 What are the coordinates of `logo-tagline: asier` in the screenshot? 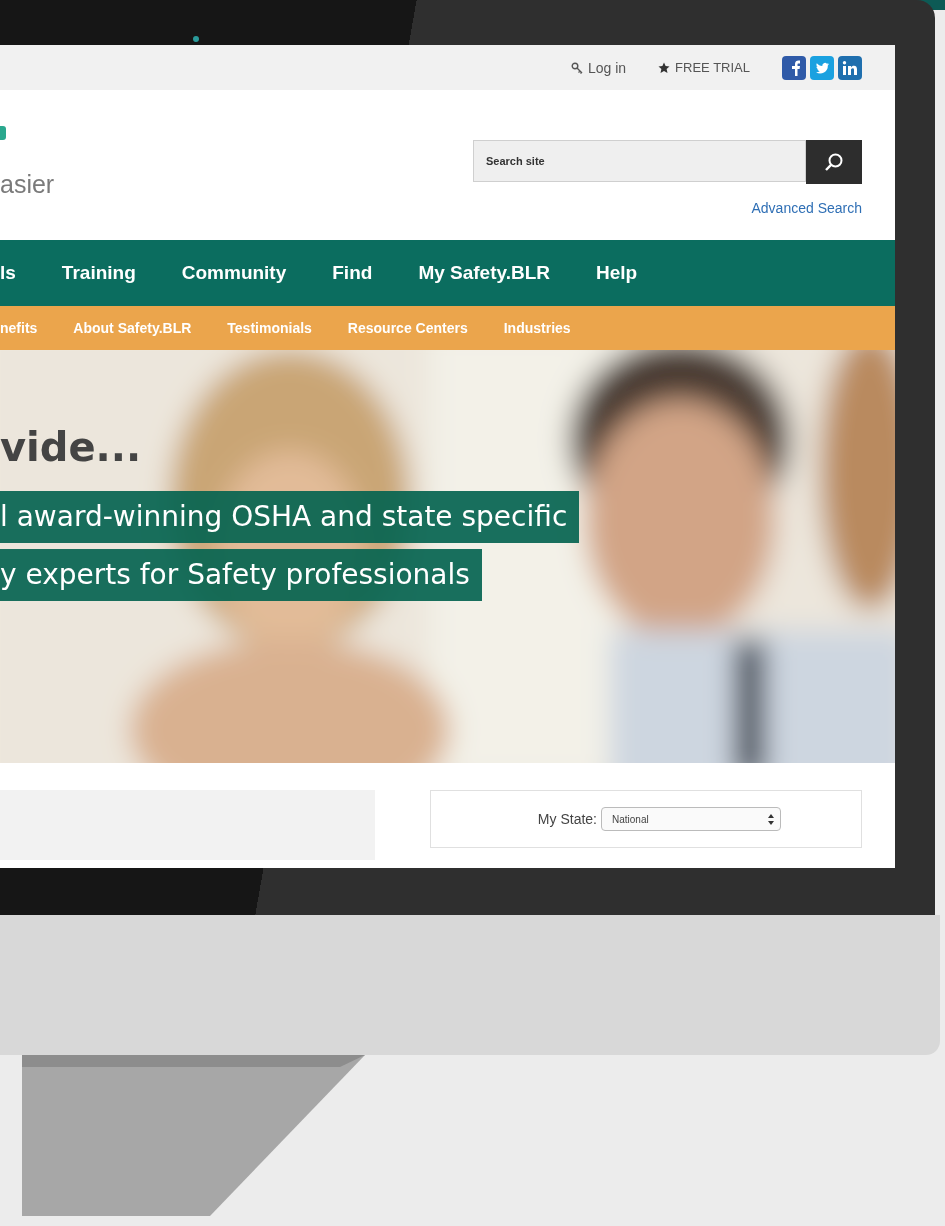 It's located at (27, 184).